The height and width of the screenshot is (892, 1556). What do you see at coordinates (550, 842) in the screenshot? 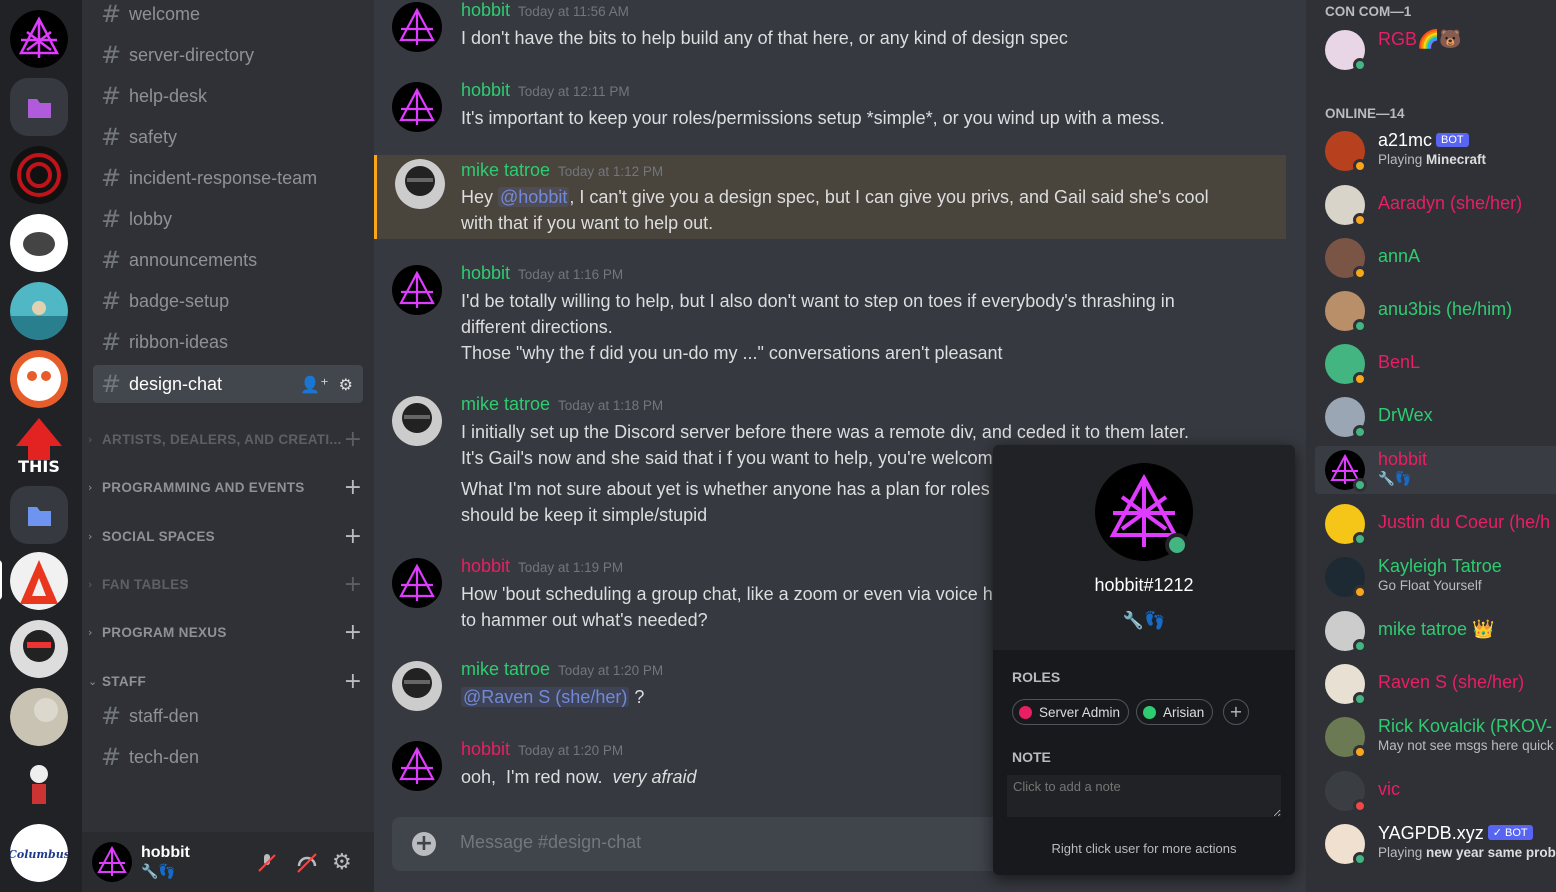
I see `message-input-placeholder: Message #design-chat` at bounding box center [550, 842].